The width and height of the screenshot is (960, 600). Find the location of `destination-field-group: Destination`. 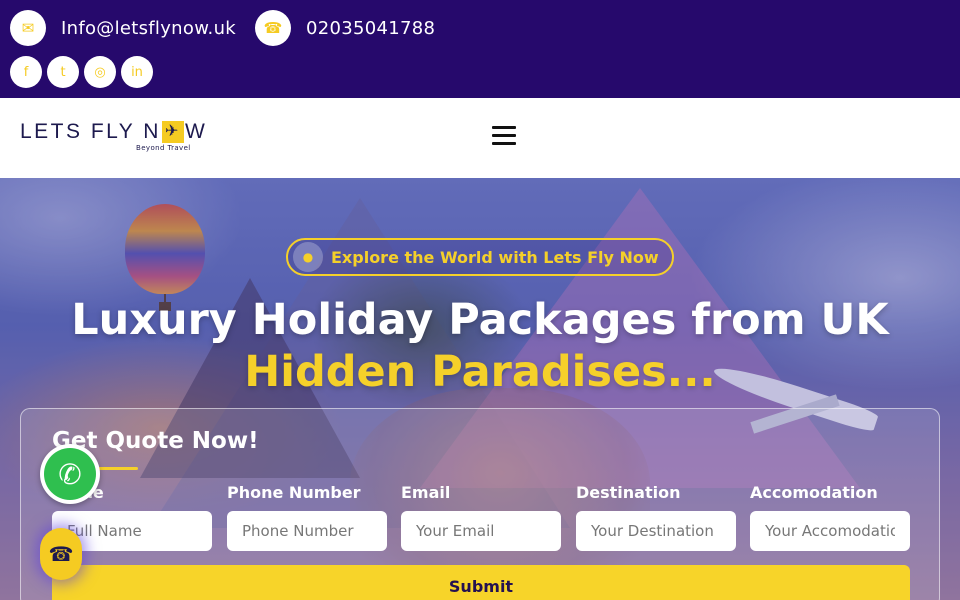

destination-field-group: Destination is located at coordinates (656, 517).